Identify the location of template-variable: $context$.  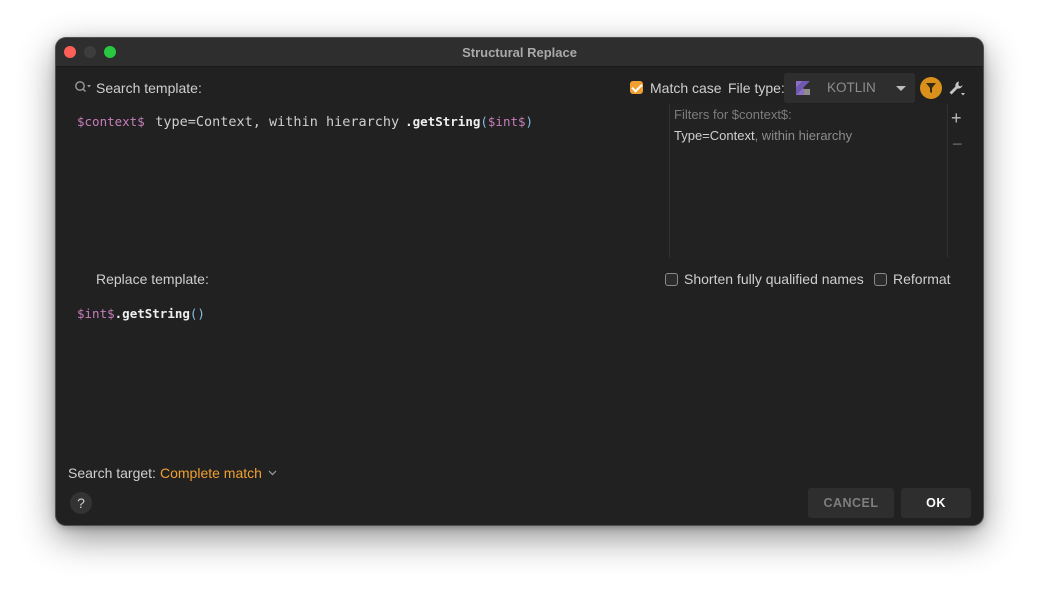
(111, 121).